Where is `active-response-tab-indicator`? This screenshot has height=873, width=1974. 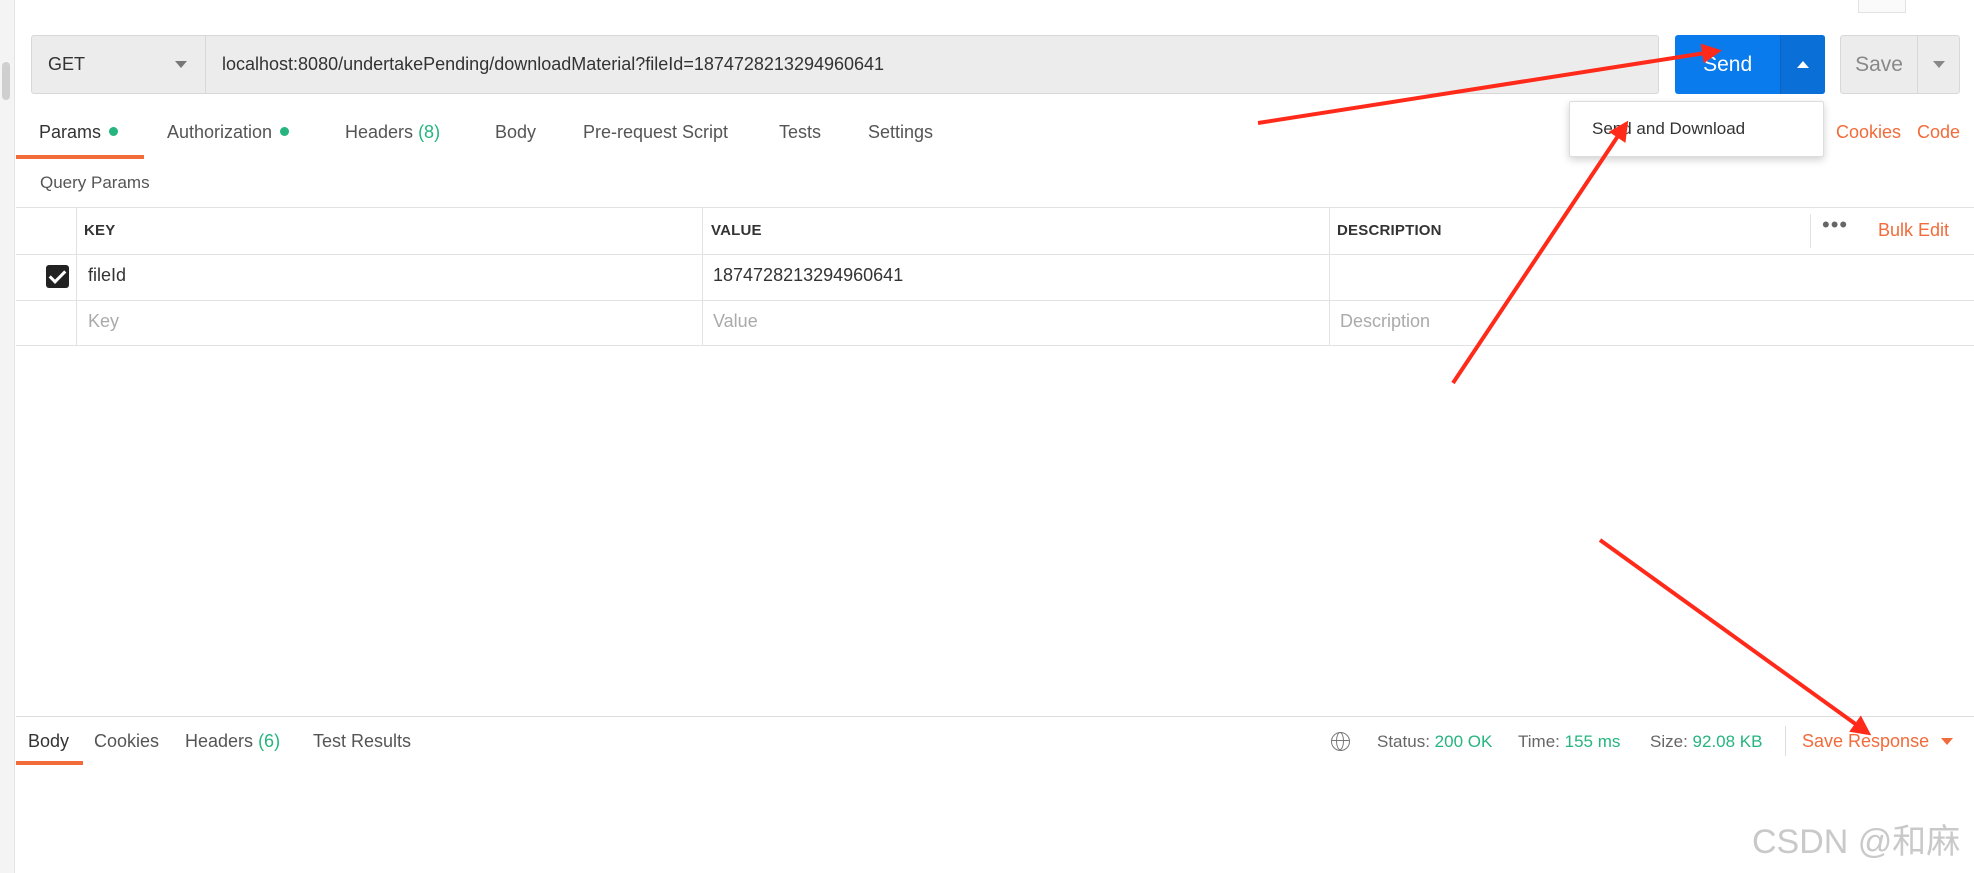 active-response-tab-indicator is located at coordinates (49, 763).